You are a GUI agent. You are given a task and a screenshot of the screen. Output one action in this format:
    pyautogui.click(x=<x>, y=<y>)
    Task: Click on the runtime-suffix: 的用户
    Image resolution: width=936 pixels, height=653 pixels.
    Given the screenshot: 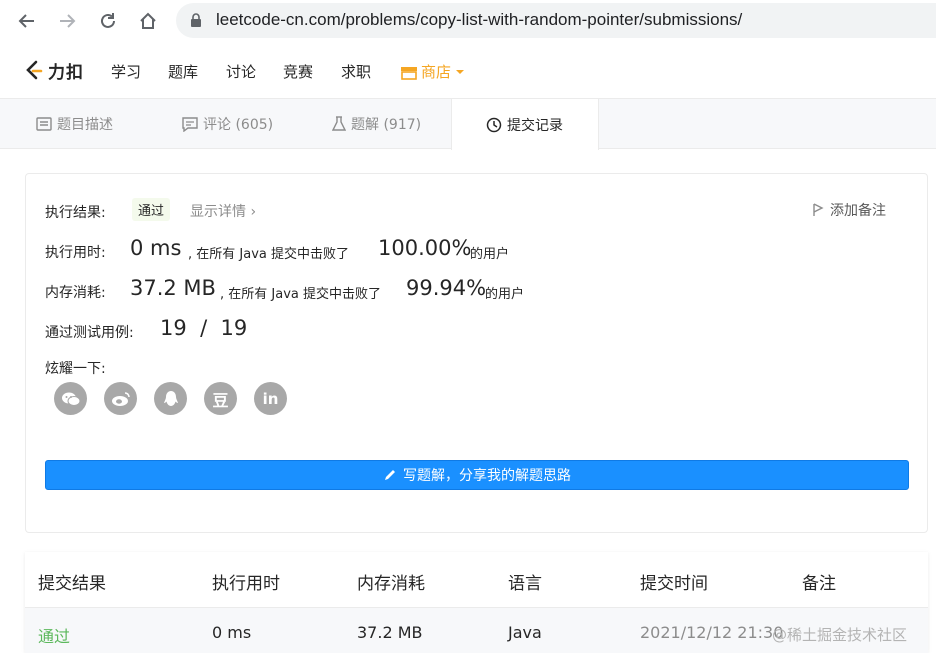 What is the action you would take?
    pyautogui.click(x=490, y=254)
    